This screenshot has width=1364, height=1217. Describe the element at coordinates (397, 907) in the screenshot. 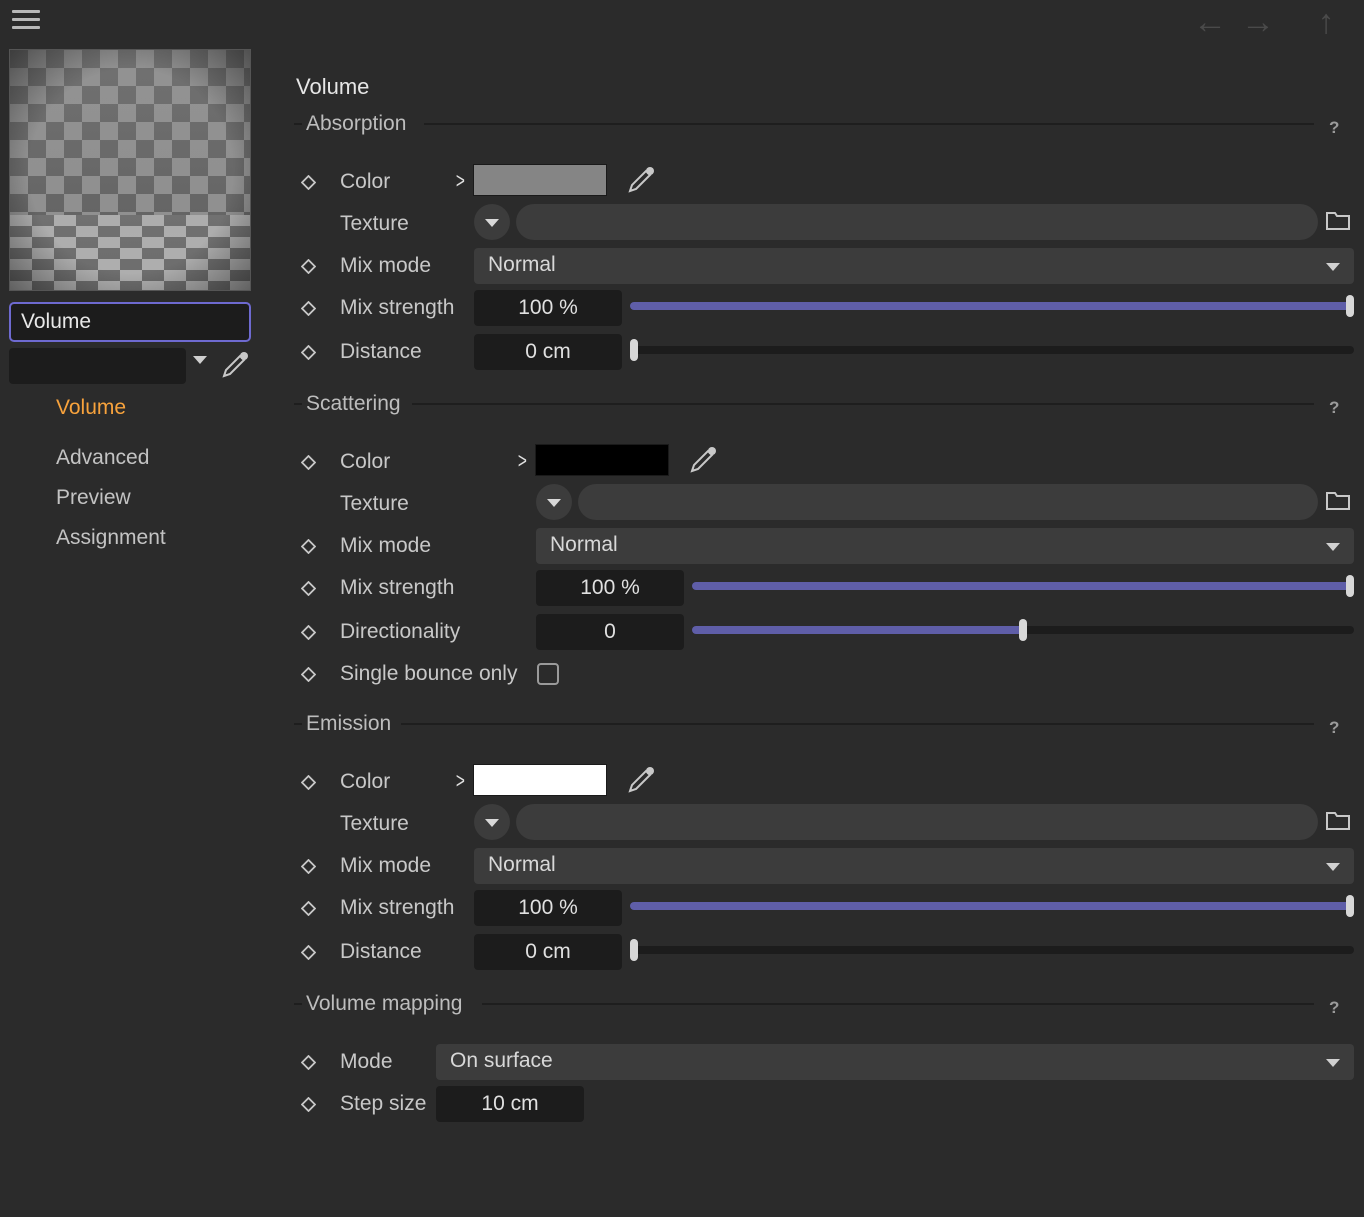

I see `emission-mix-strength-label: Mix strength` at that location.